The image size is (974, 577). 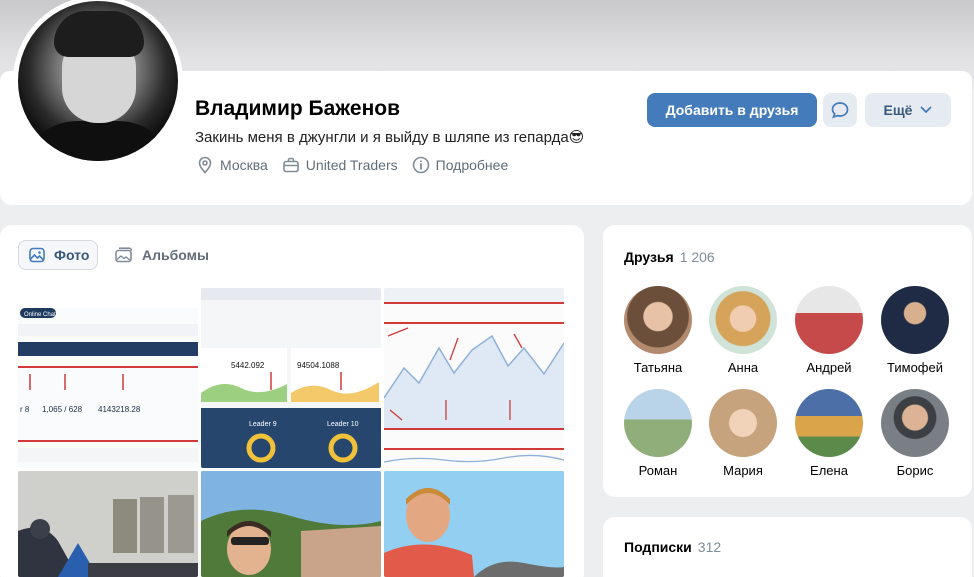 What do you see at coordinates (124, 255) in the screenshot?
I see `albums-icon` at bounding box center [124, 255].